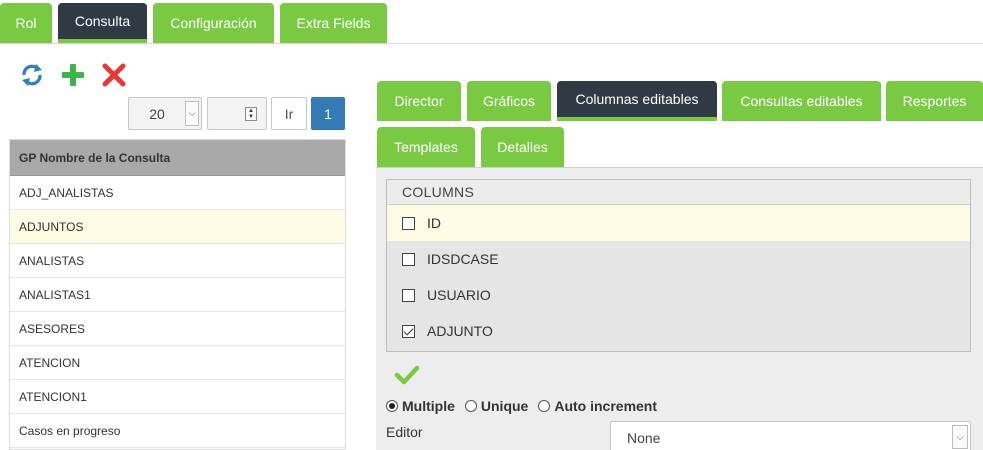 This screenshot has width=983, height=450. What do you see at coordinates (32, 75) in the screenshot?
I see `refresh-icon` at bounding box center [32, 75].